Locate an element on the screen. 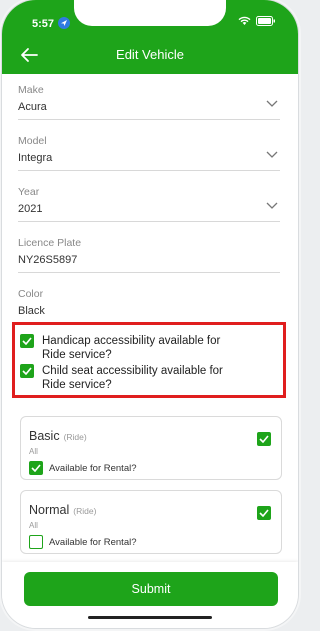  page-title: Edit Vehicle is located at coordinates (150, 54).